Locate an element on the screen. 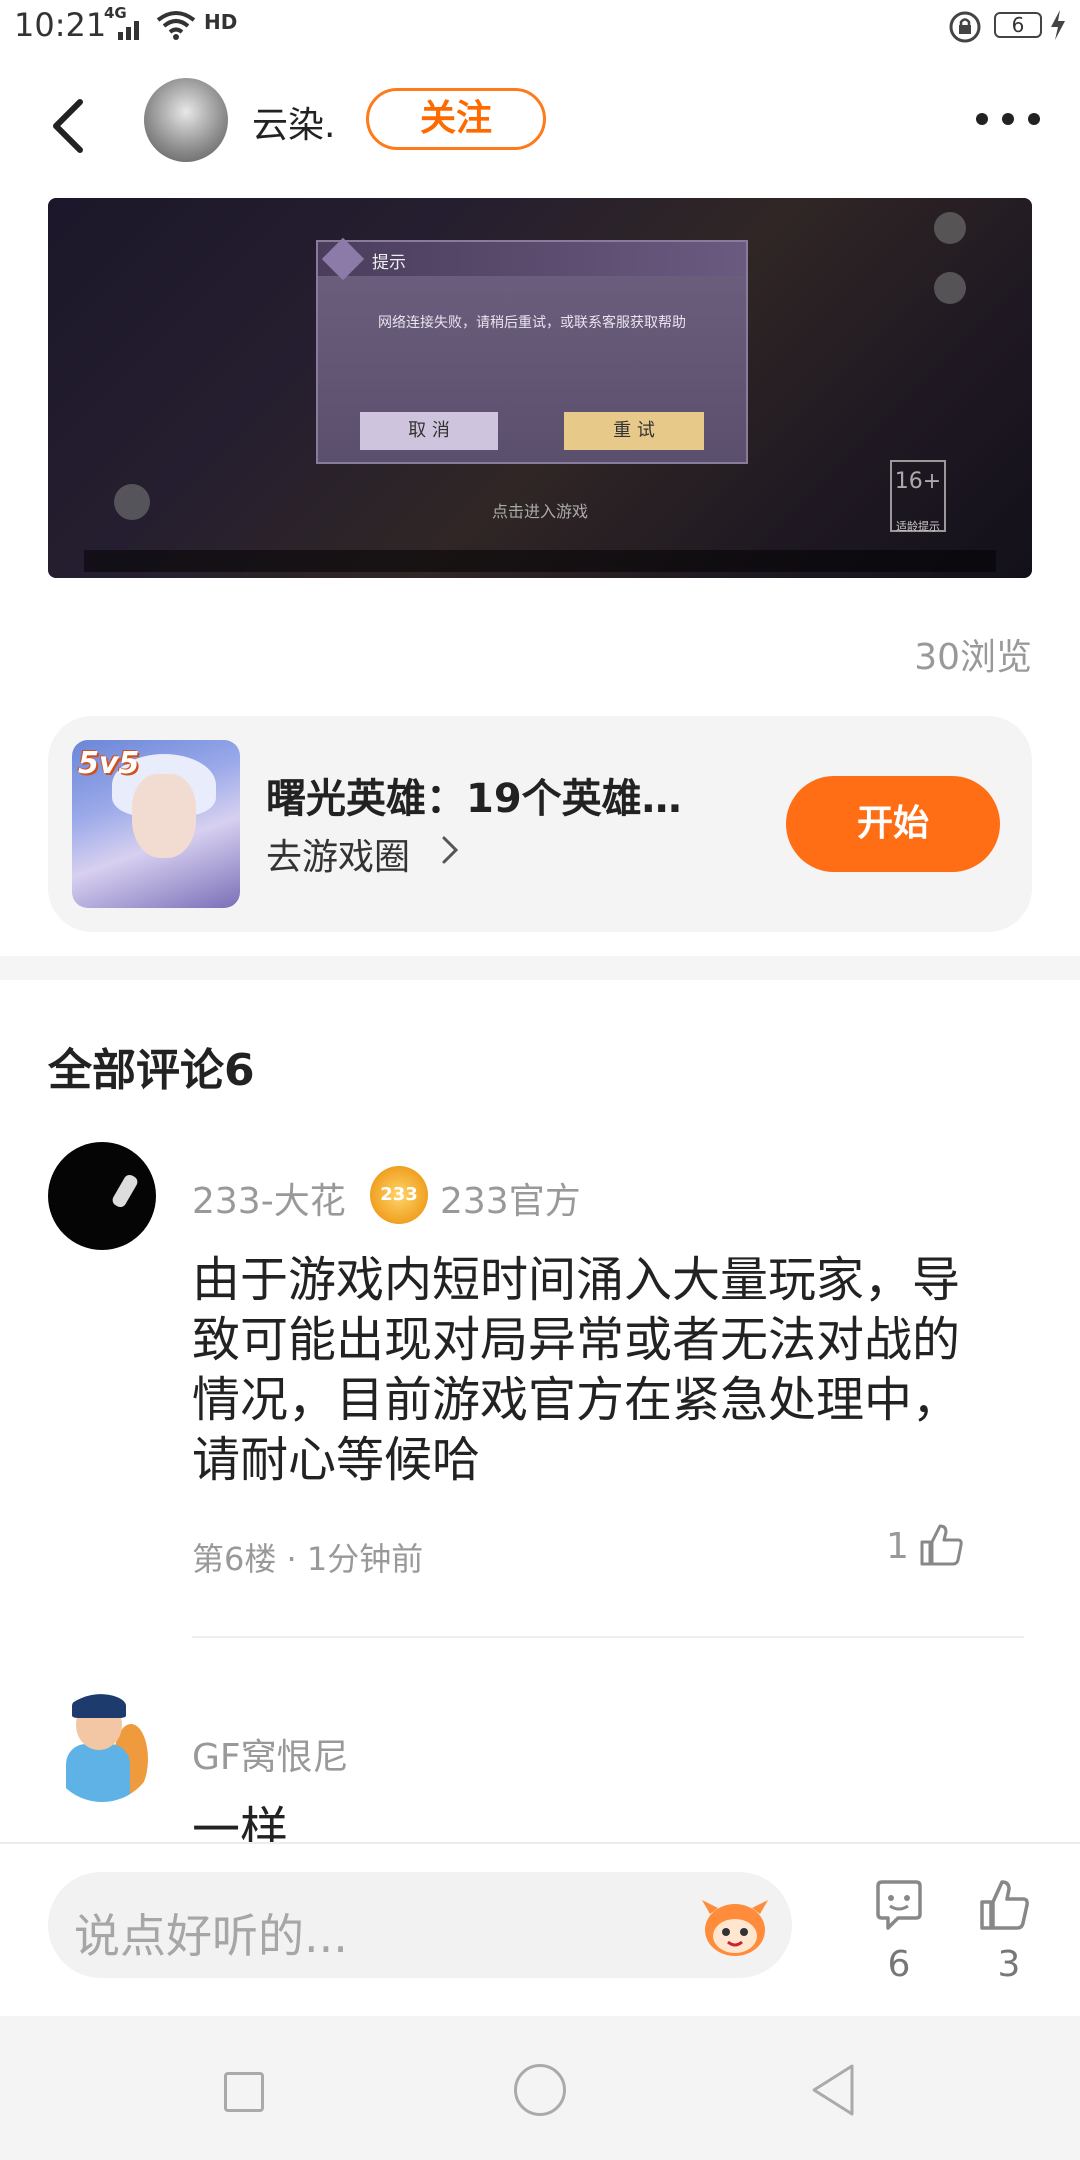  back-button is located at coordinates (68, 126).